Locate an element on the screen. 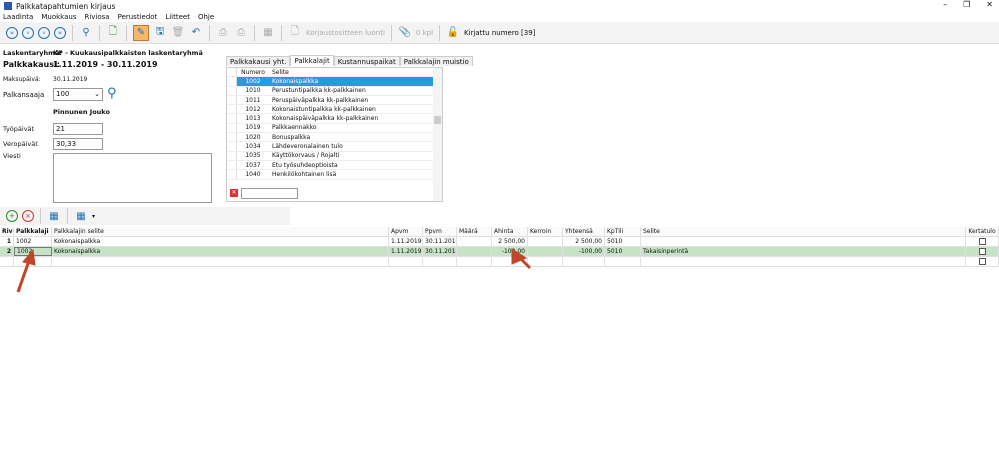  annotation-arrows is located at coordinates (274, 270).